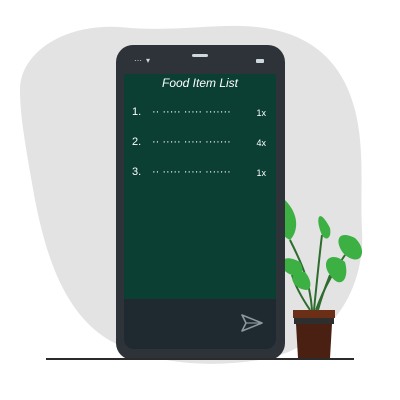 Image resolution: width=400 pixels, height=400 pixels. I want to click on status-icons: ⋯ ▾, so click(142, 60).